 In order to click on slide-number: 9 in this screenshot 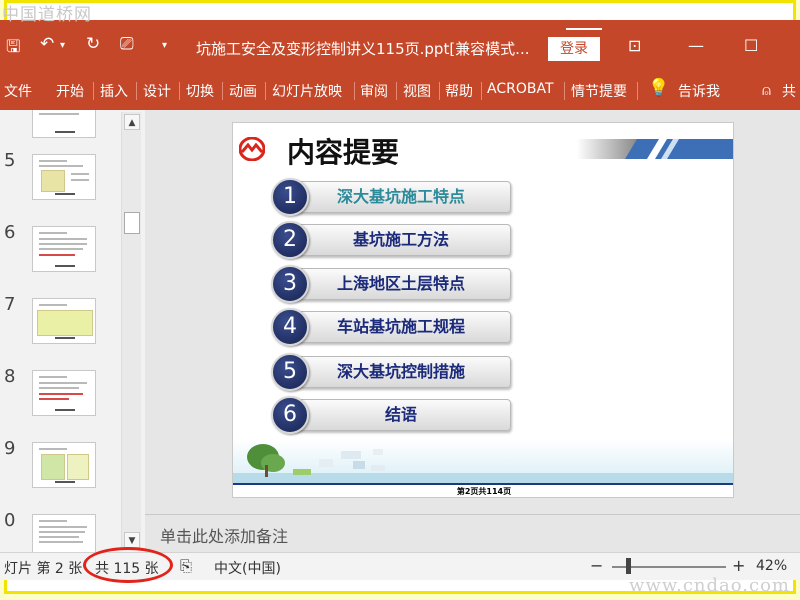, I will do `click(10, 448)`.